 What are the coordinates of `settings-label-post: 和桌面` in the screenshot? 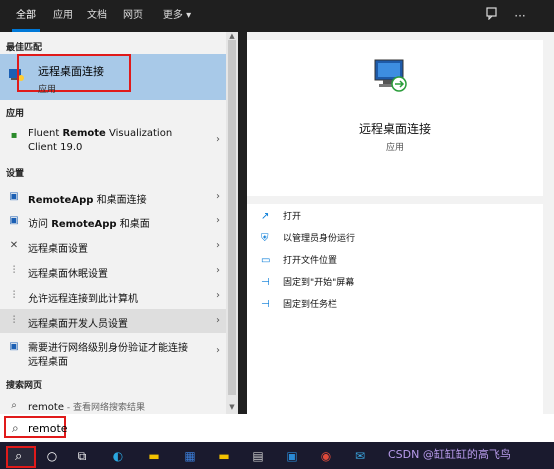 It's located at (133, 224).